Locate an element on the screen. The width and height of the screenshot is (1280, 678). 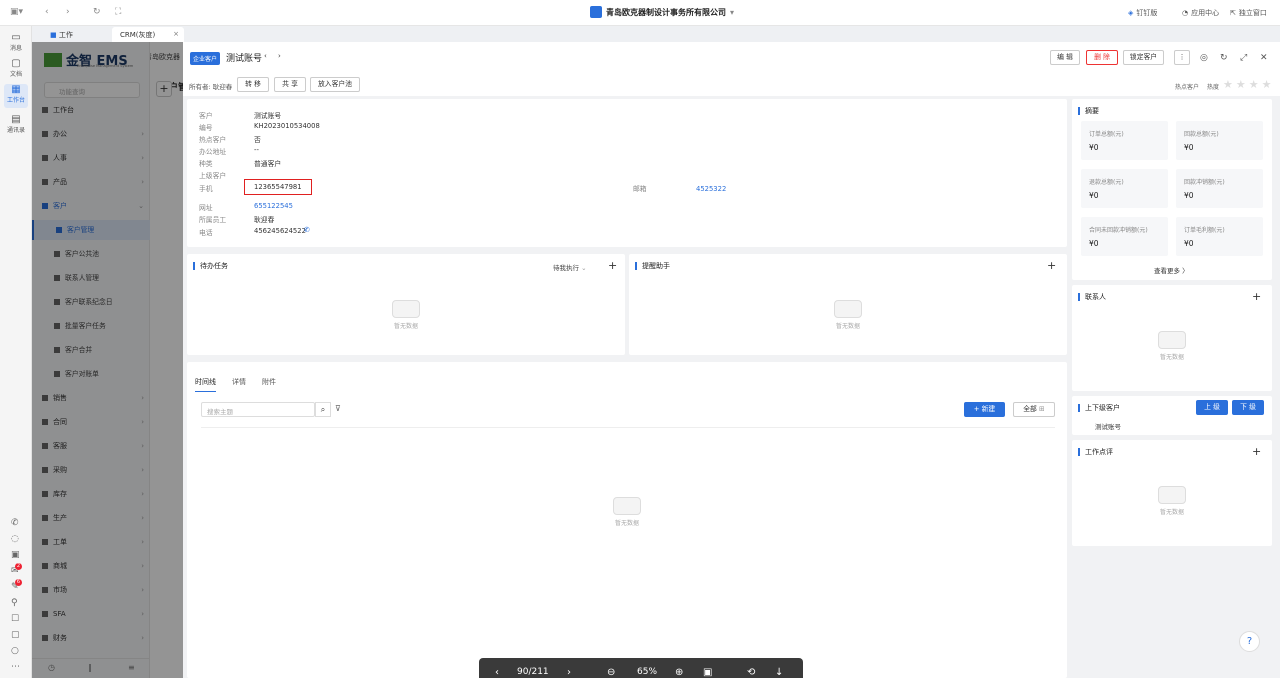
phone-icon: ✆ is located at coordinates (15, 523).